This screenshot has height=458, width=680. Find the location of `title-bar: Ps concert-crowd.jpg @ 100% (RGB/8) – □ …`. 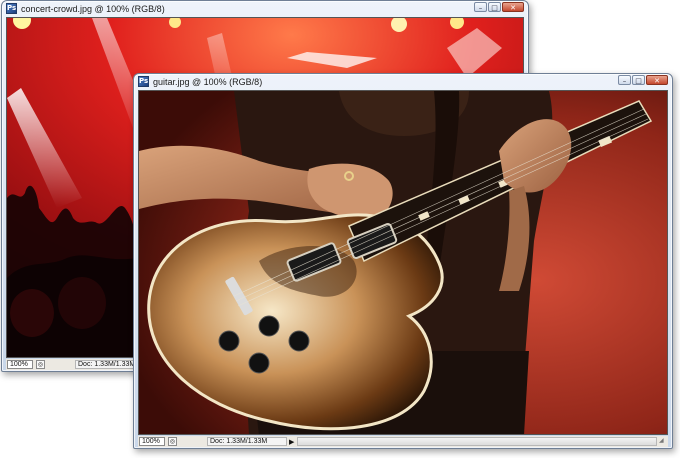

title-bar: Ps concert-crowd.jpg @ 100% (RGB/8) – □ … is located at coordinates (265, 8).